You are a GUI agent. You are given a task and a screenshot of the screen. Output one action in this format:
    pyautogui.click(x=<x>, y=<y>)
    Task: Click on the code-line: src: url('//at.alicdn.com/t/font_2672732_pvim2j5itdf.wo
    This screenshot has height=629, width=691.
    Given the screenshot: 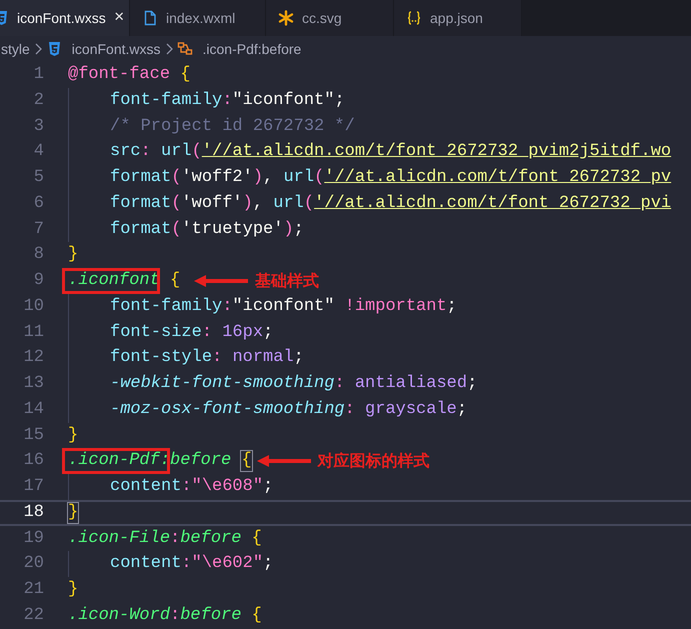 What is the action you would take?
    pyautogui.click(x=371, y=152)
    